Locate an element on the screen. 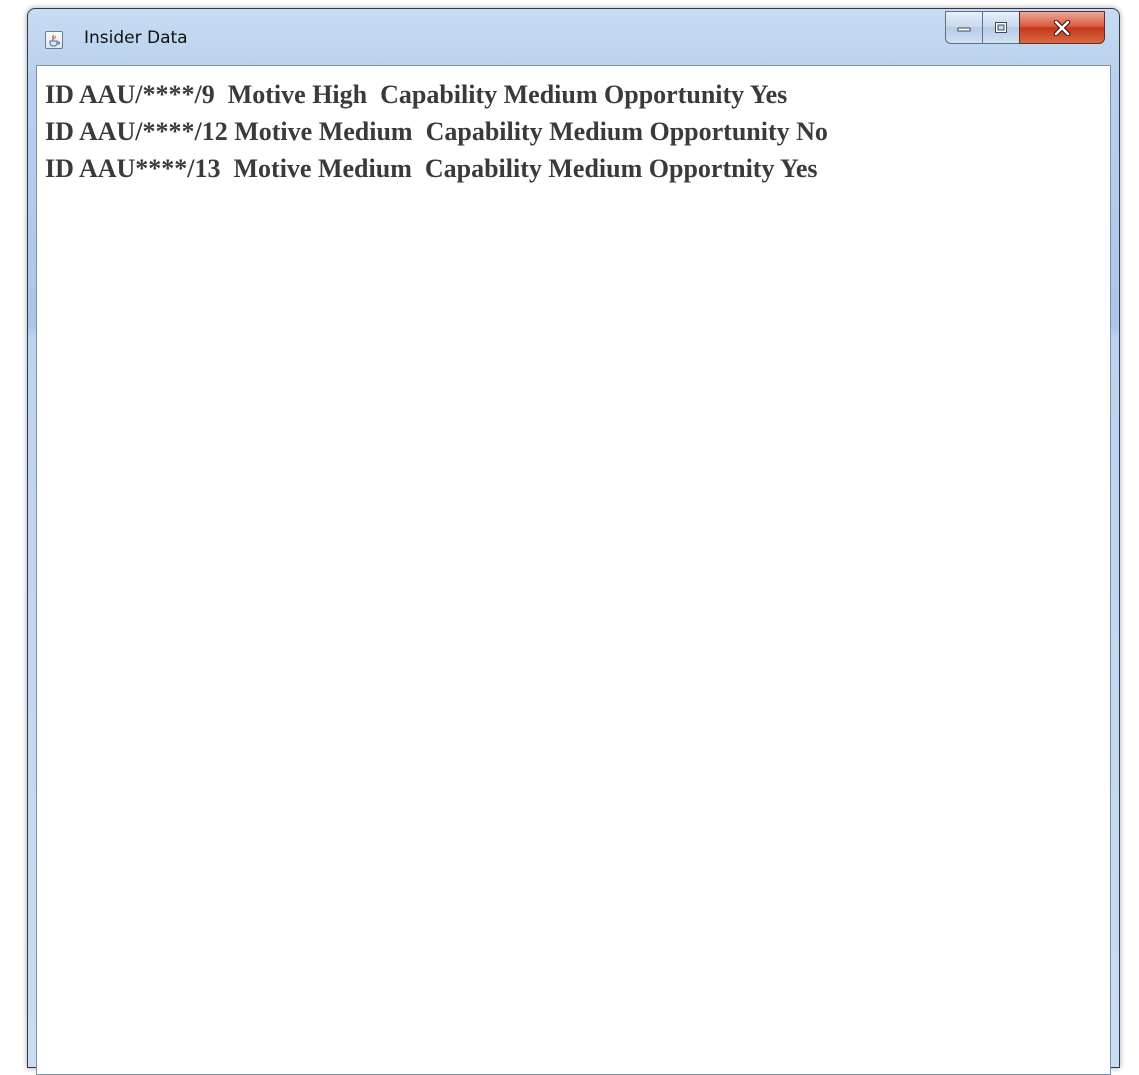  maximize-button is located at coordinates (1000, 27).